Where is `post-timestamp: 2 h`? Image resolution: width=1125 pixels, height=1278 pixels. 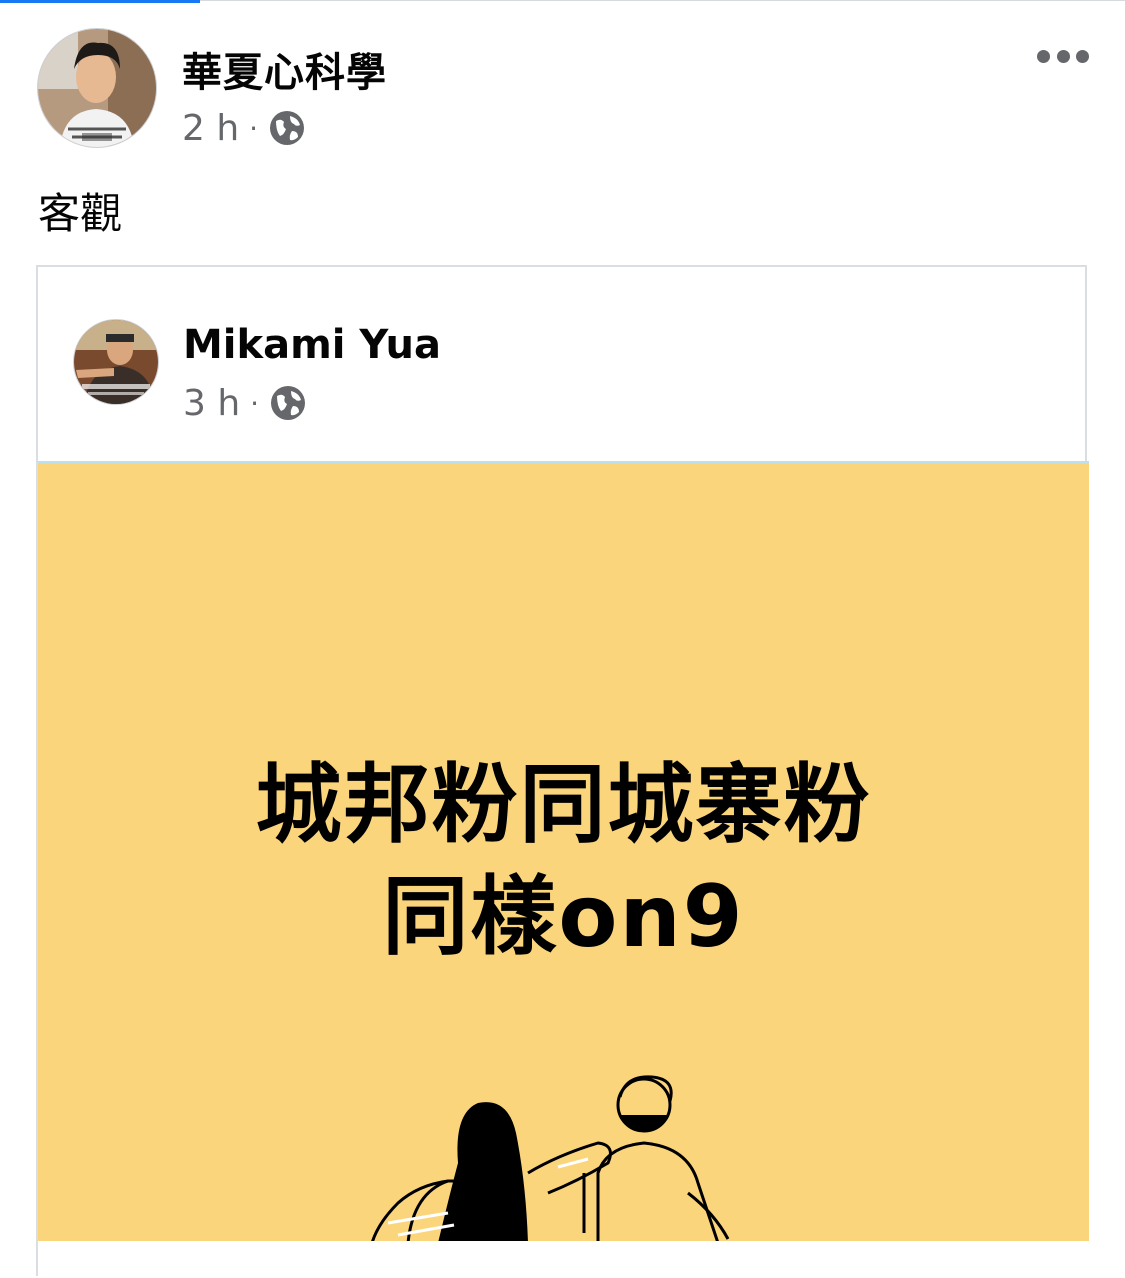
post-timestamp: 2 h is located at coordinates (210, 128).